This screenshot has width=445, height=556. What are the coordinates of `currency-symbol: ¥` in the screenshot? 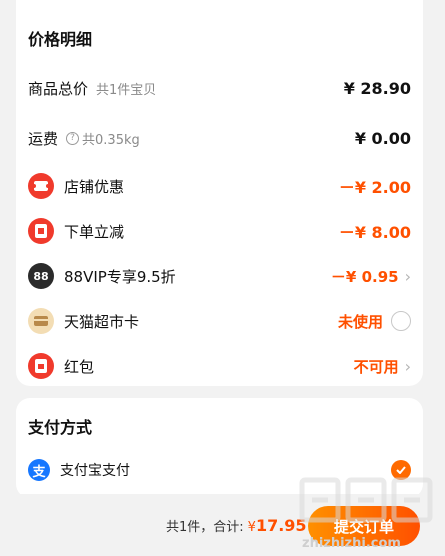 It's located at (251, 527).